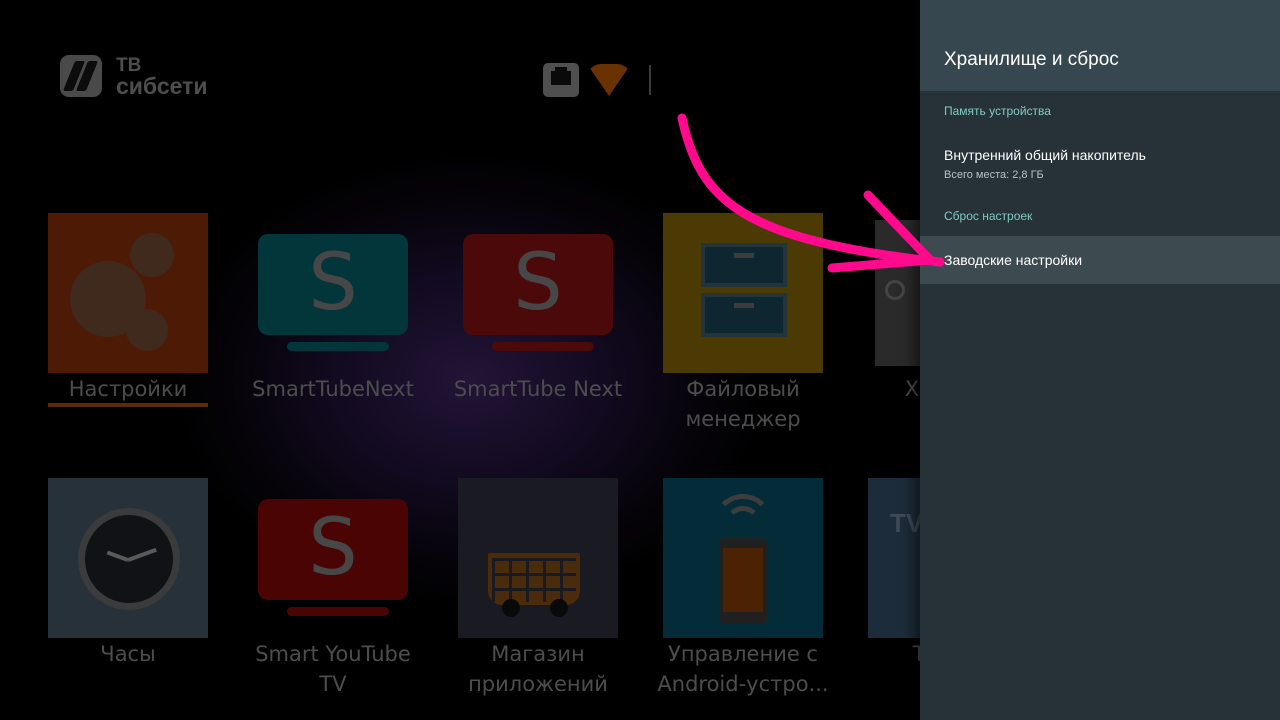 This screenshot has width=1280, height=720. Describe the element at coordinates (743, 558) in the screenshot. I see `app-tile-android-remote` at that location.